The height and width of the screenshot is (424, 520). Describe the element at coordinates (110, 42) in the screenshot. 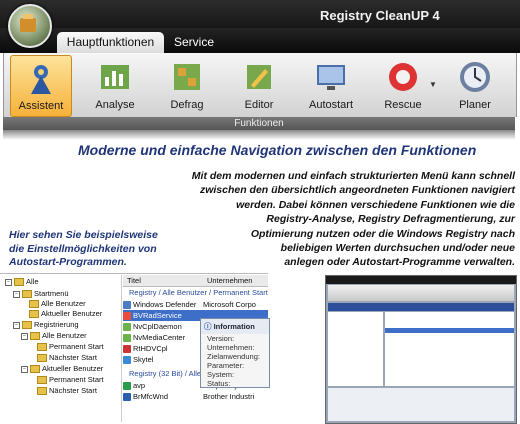

I see `tab-hauptfunktionen: Hauptfunktionen` at that location.